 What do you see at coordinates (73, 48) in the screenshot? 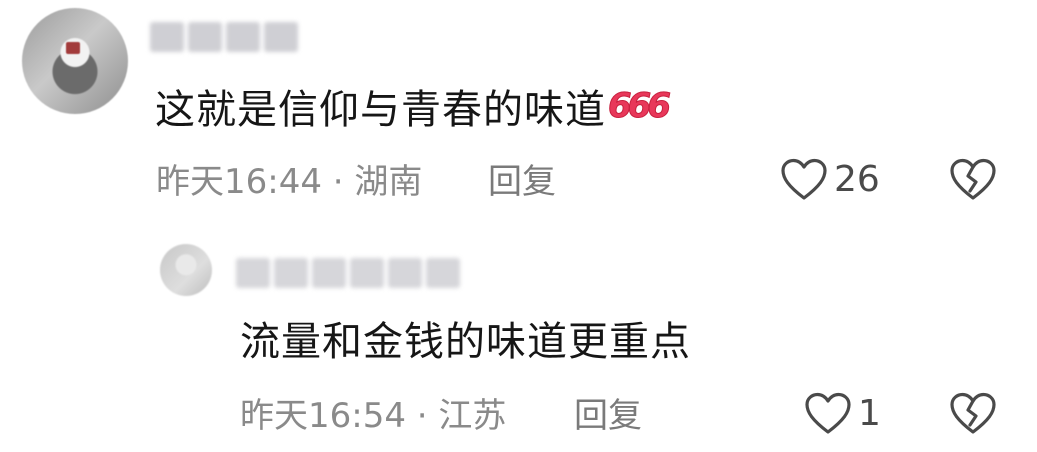
I see `avatar-detail` at bounding box center [73, 48].